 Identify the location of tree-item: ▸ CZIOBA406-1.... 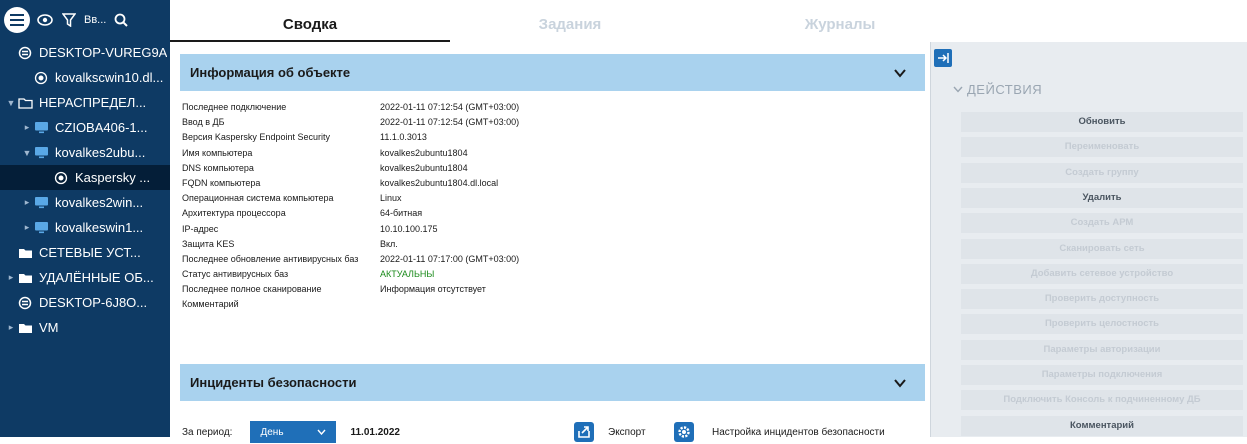
(85, 127).